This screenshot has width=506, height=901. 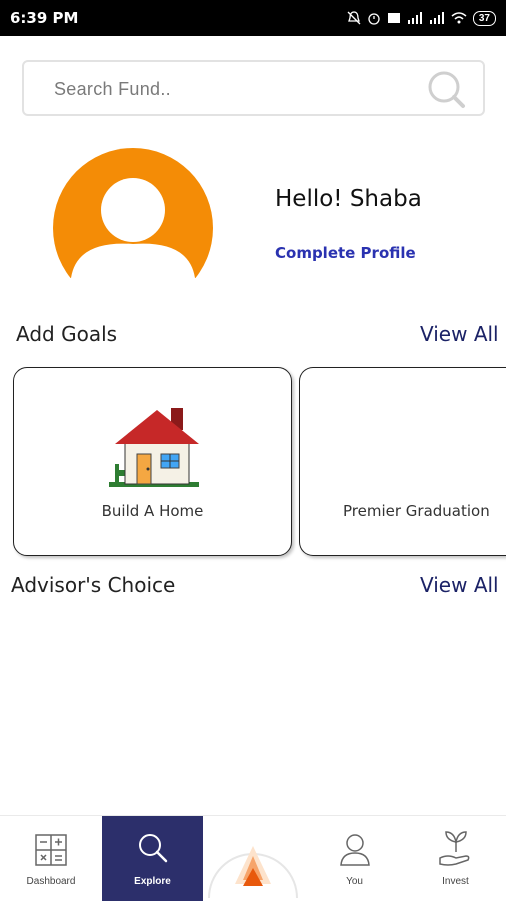 I want to click on goal-card-build-home: Build A Home, so click(x=152, y=461).